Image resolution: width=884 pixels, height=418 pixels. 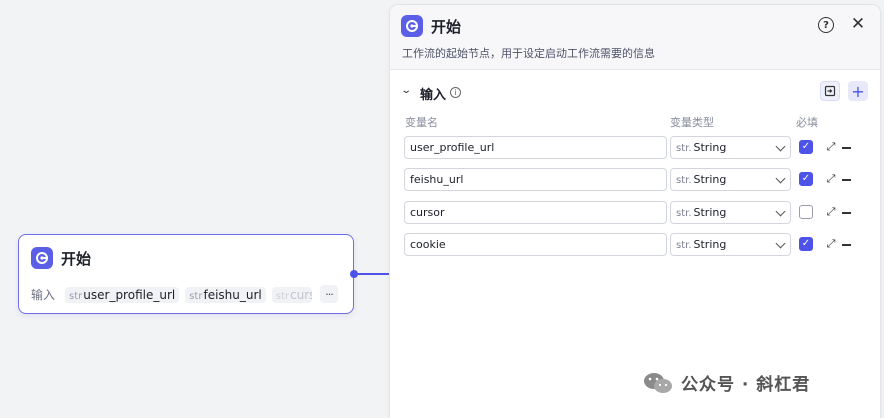 I want to click on section-title: 输入, so click(x=433, y=95).